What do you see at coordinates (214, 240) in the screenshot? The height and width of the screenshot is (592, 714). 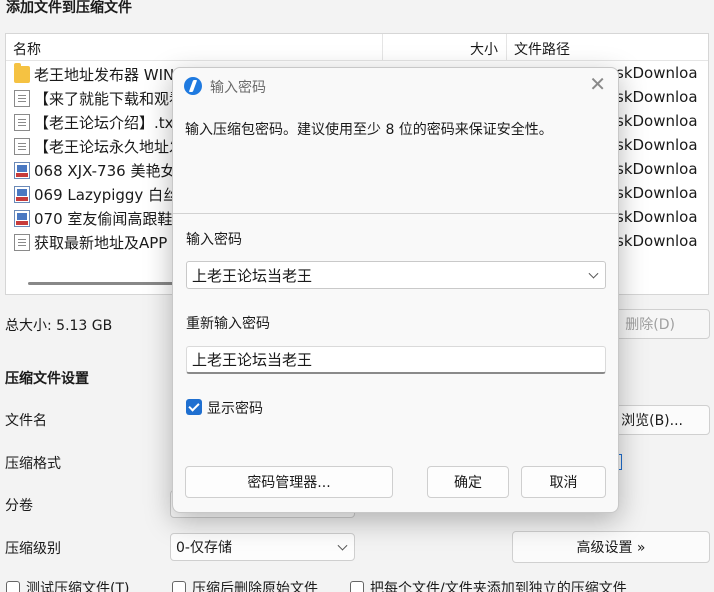 I see `password-label: 输入密码` at bounding box center [214, 240].